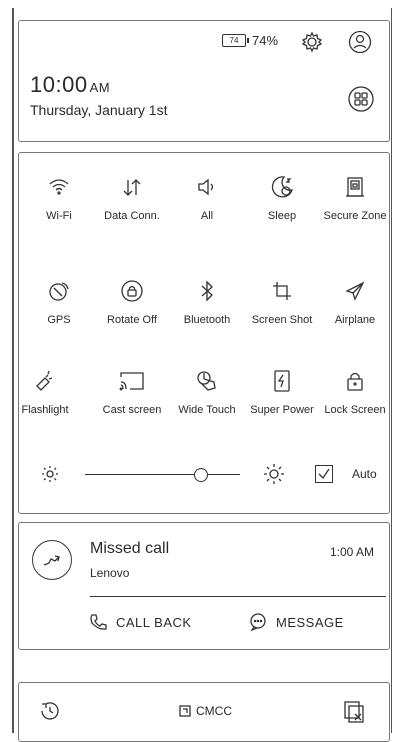  What do you see at coordinates (100, 87) in the screenshot?
I see `time-ampm: AM` at bounding box center [100, 87].